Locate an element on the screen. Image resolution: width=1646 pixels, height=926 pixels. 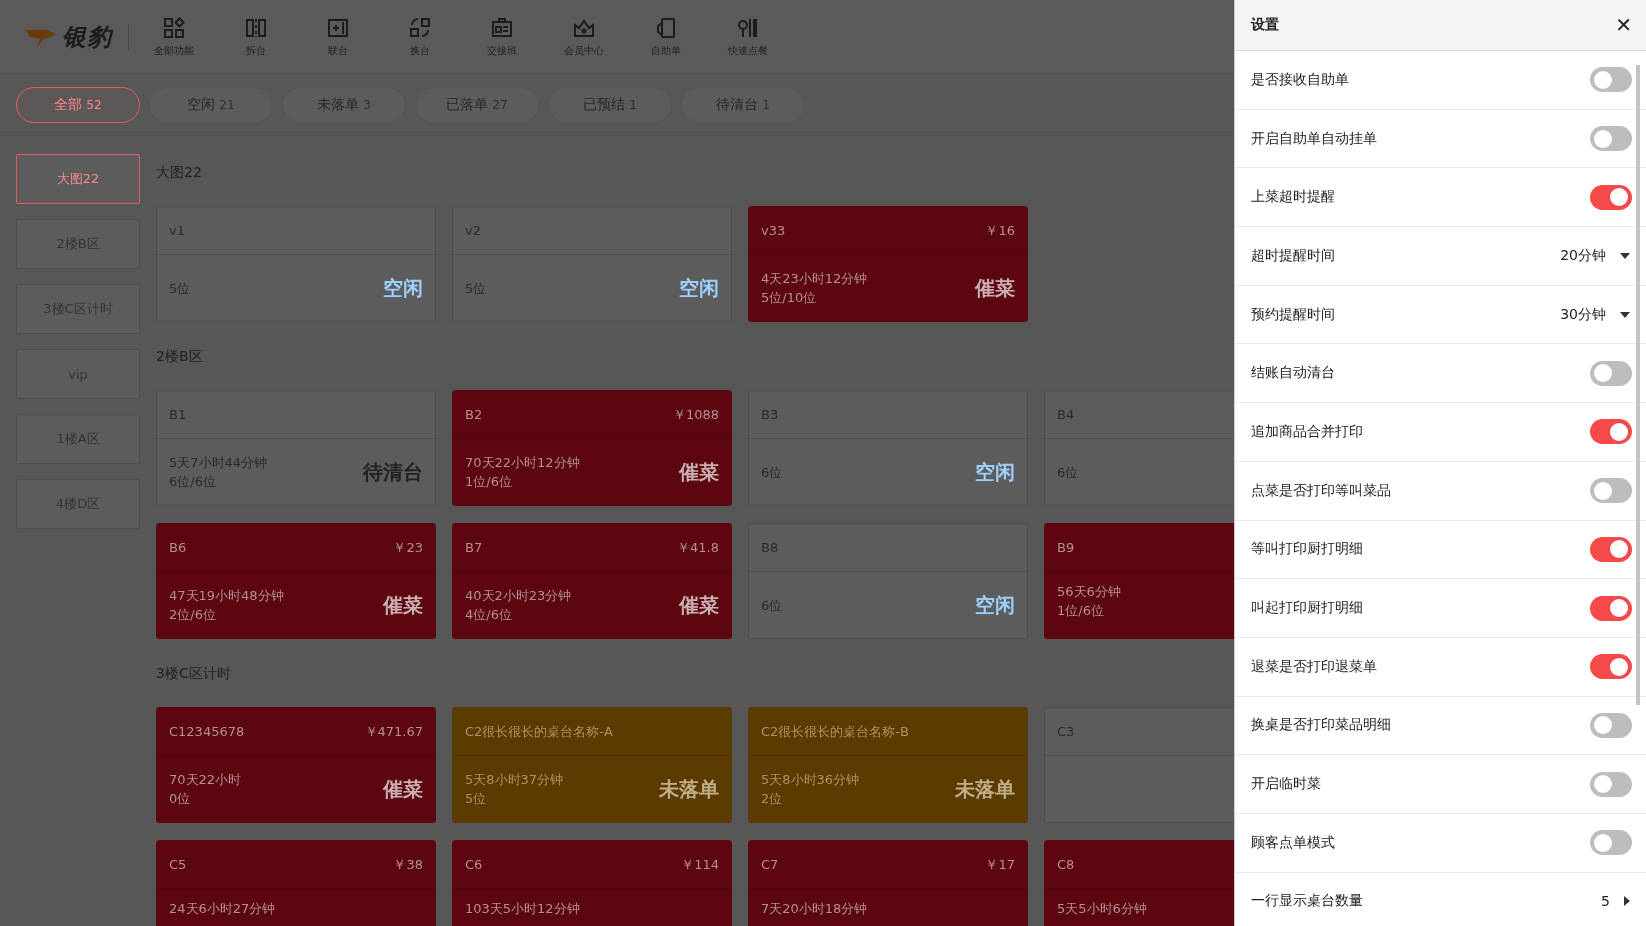
table-card: v33 ￥16 4天23小时12分钟 5位/10位 催菜 is located at coordinates (888, 264).